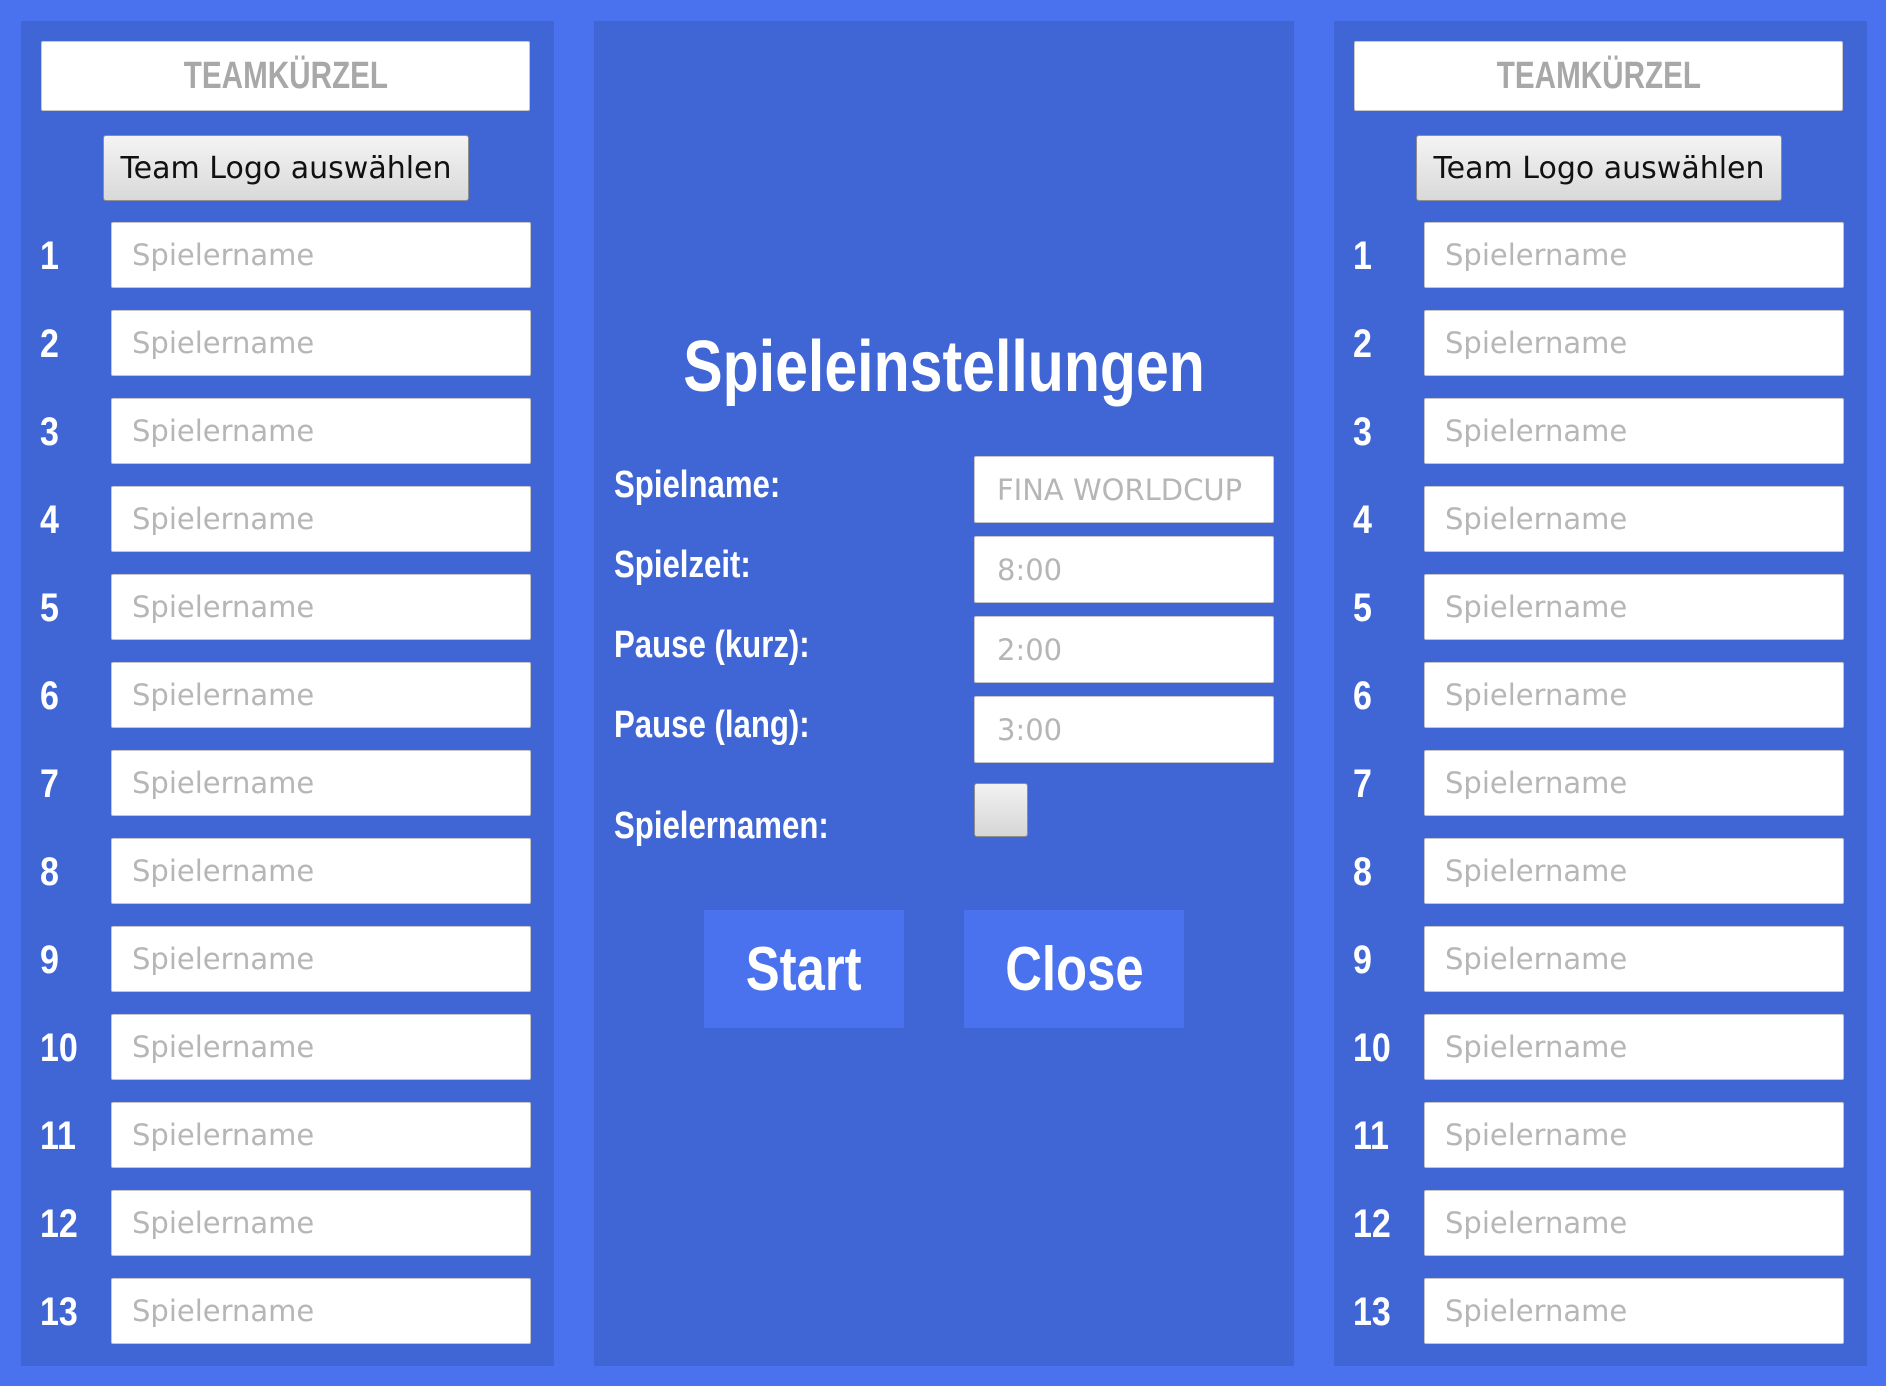  Describe the element at coordinates (1362, 696) in the screenshot. I see `right-player-number: 6` at that location.